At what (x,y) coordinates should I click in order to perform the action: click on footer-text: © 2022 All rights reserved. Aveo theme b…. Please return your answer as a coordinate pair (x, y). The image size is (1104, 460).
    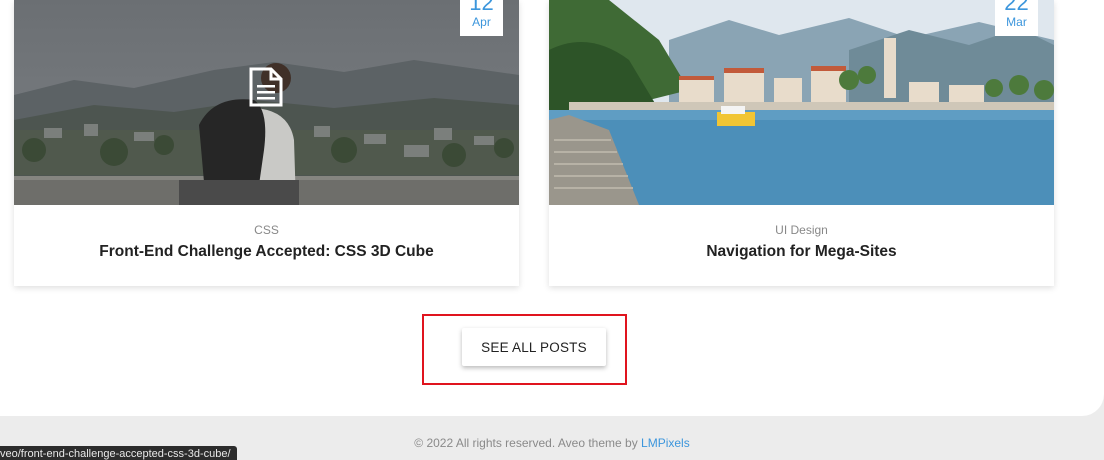
    Looking at the image, I should click on (528, 443).